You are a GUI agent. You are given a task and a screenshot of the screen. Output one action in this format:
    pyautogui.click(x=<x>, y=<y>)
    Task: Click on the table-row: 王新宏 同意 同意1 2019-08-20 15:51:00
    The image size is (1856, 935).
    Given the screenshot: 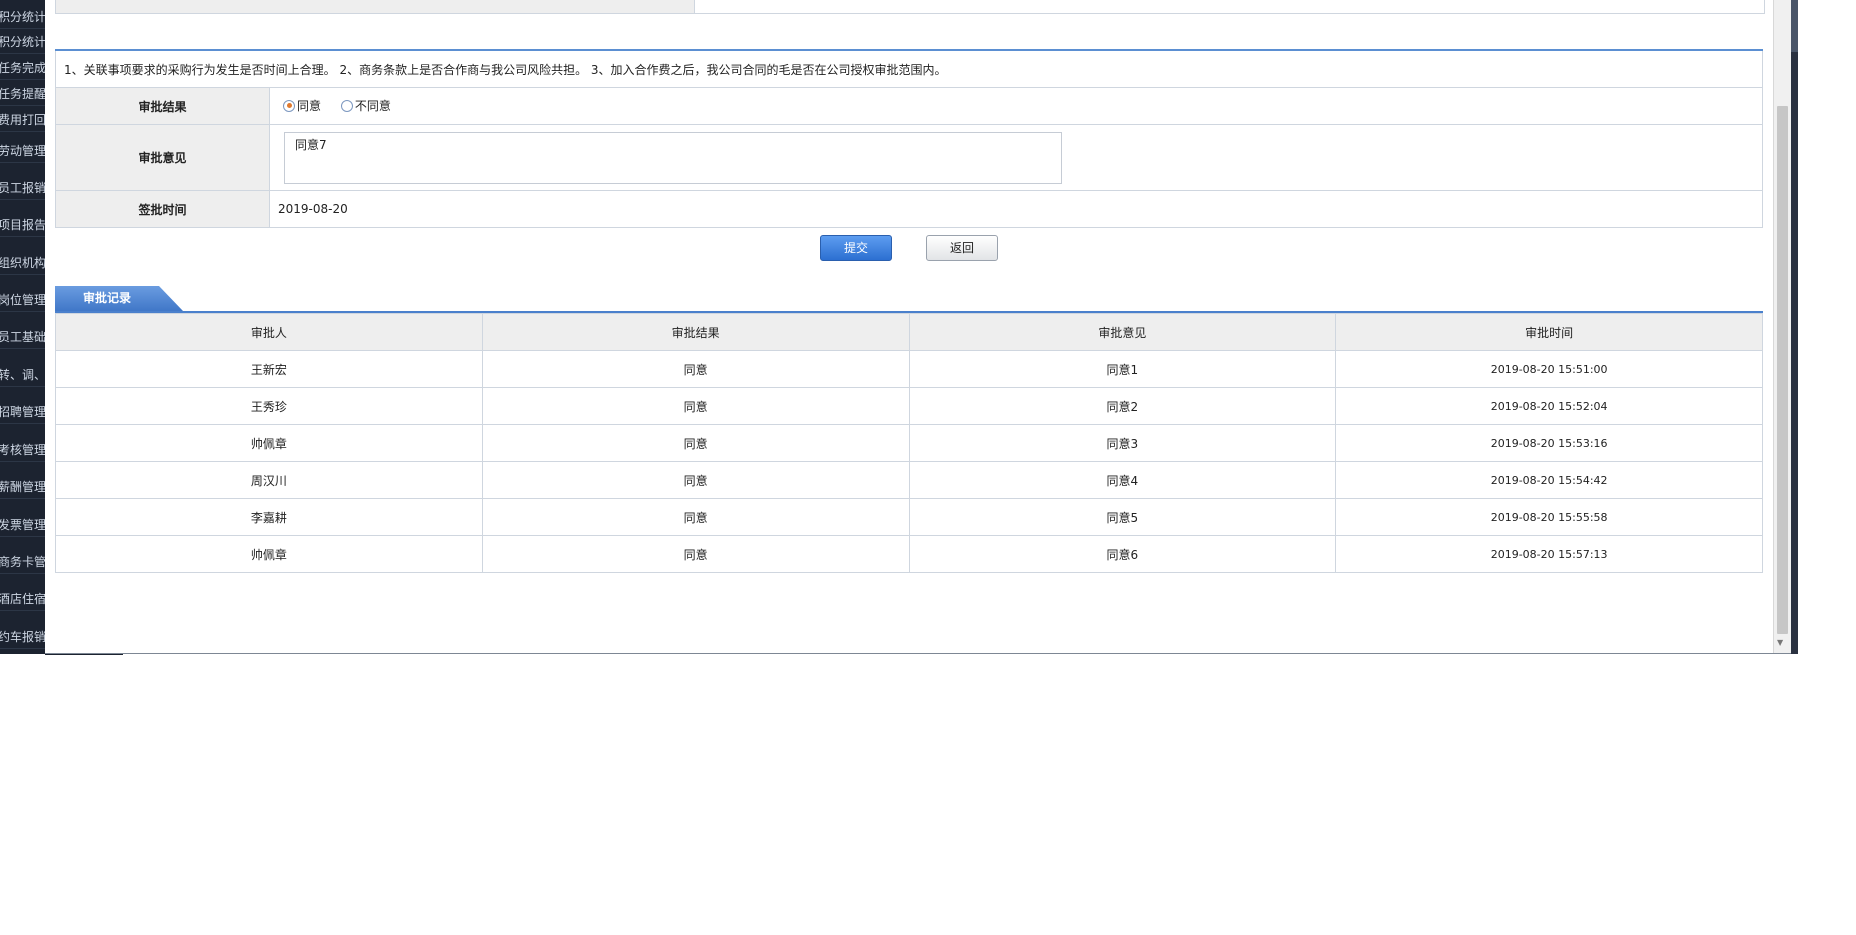 What is the action you would take?
    pyautogui.click(x=909, y=369)
    